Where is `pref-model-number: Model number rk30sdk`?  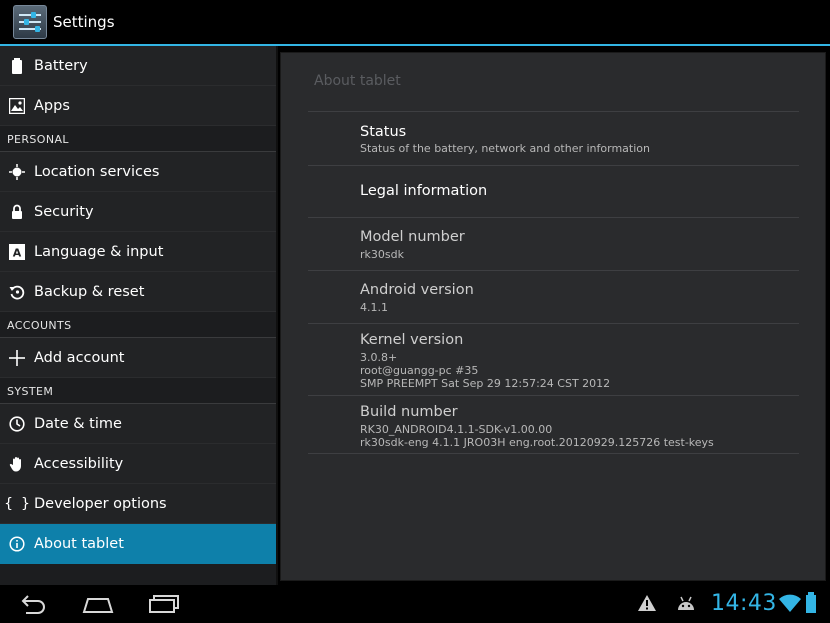
pref-model-number: Model number rk30sdk is located at coordinates (553, 244).